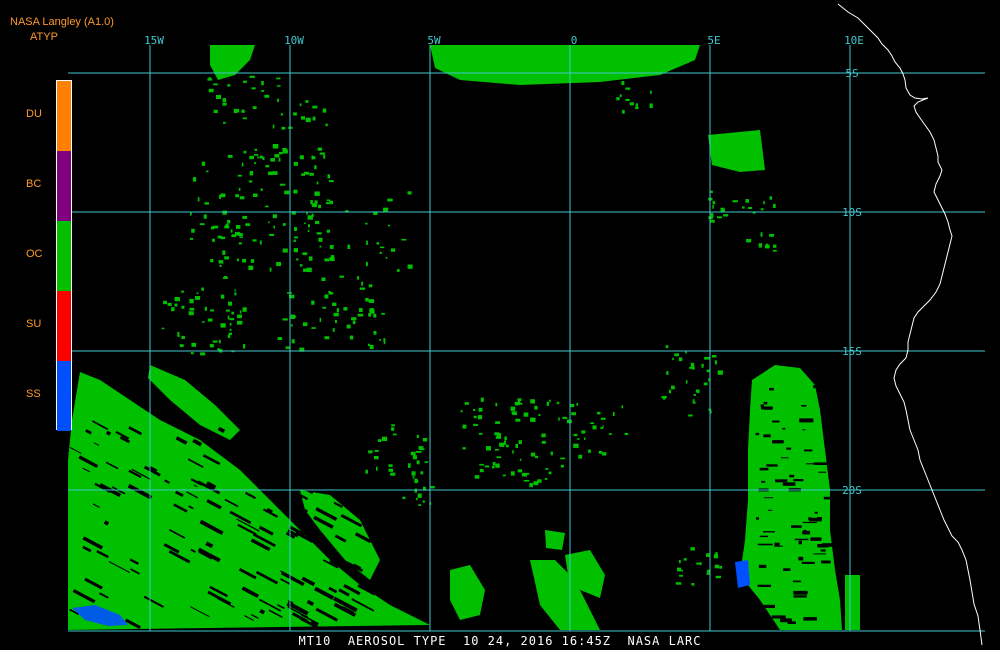 The image size is (1000, 650). What do you see at coordinates (467, 592) in the screenshot?
I see `aerosol-region-oc` at bounding box center [467, 592].